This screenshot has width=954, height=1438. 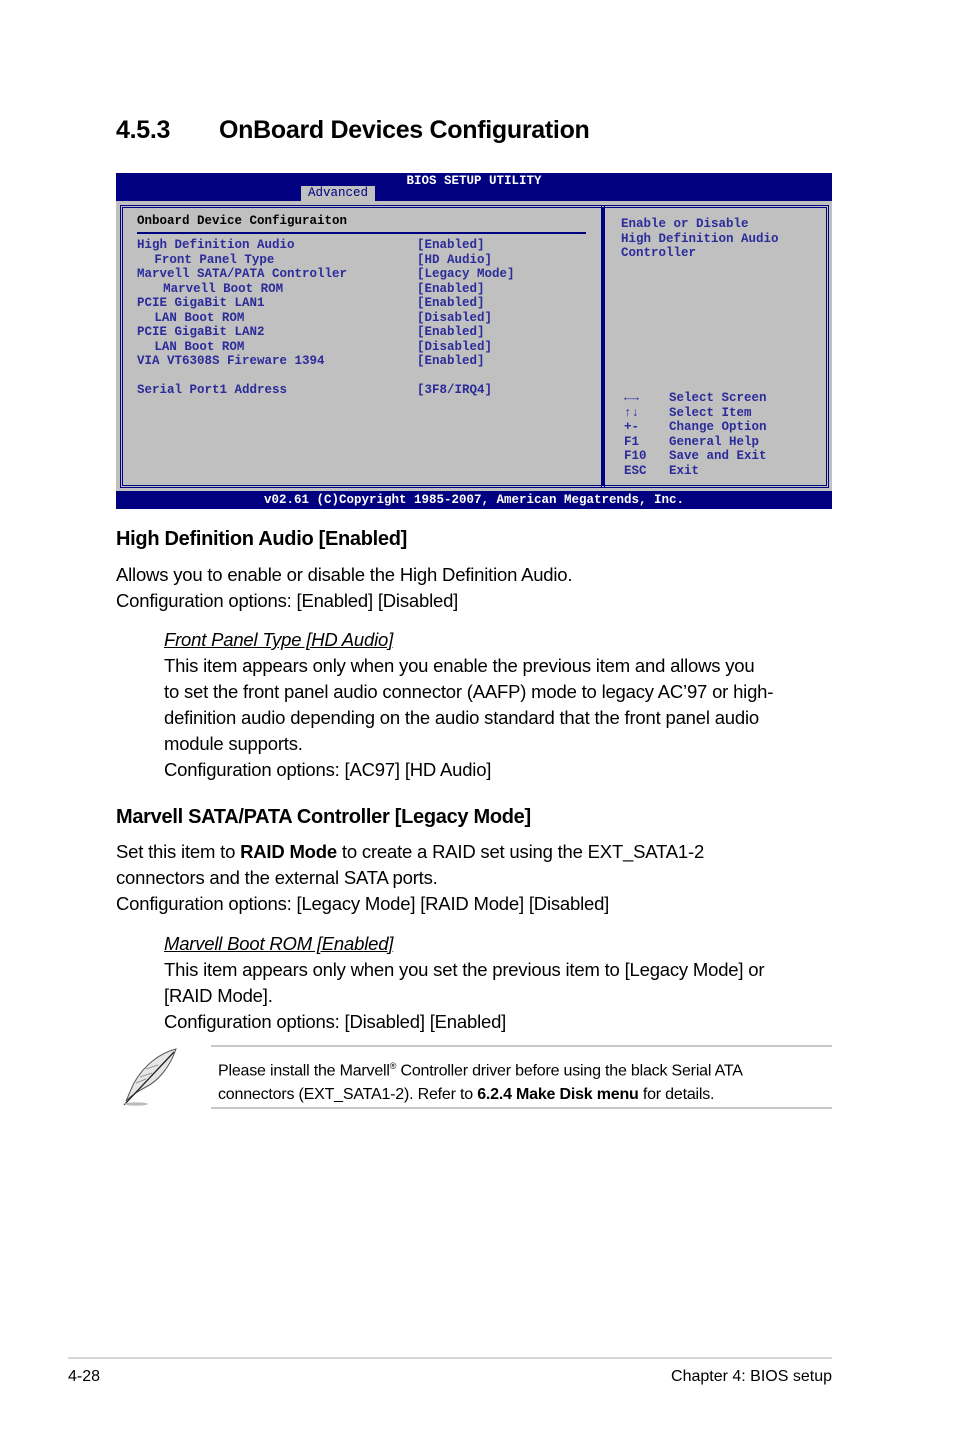 I want to click on menu-item: PCIE GigaBit LAN2 [Enabled], so click(x=367, y=332).